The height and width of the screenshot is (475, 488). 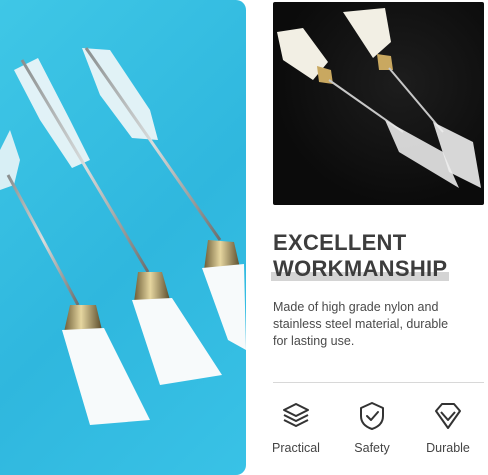 I want to click on headline-line-1: EXCELLENT, so click(x=340, y=242).